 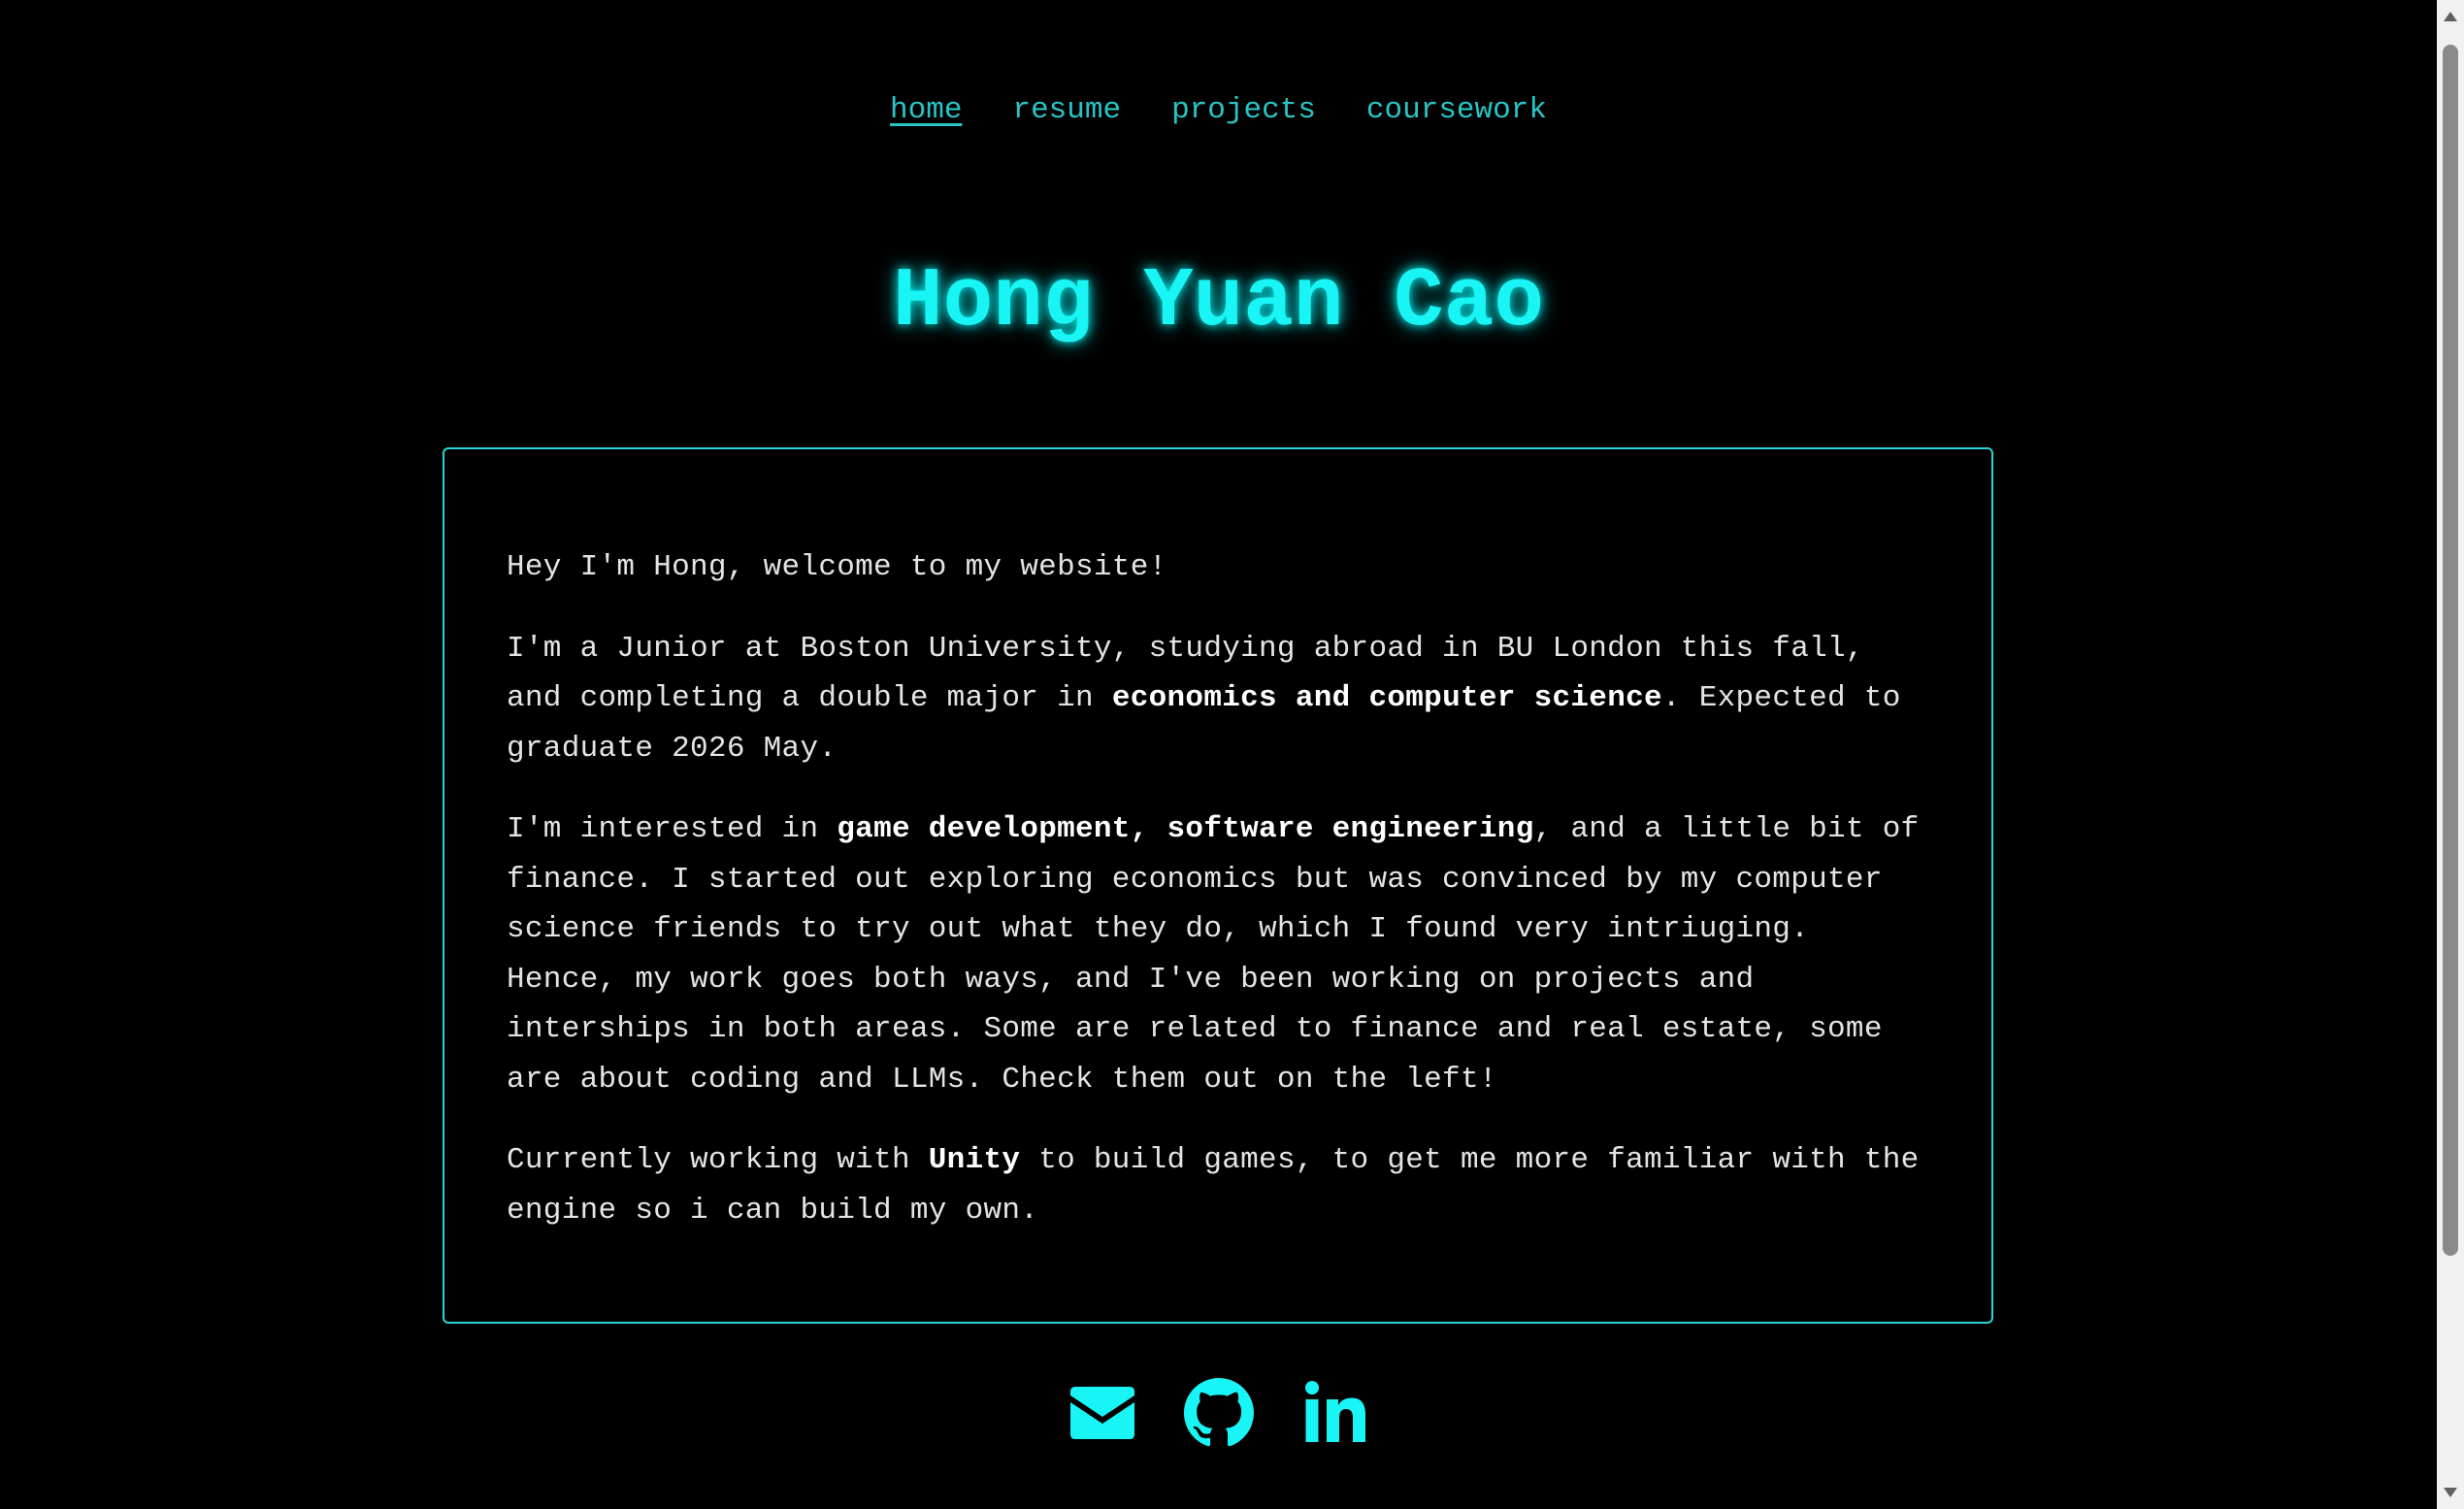 I want to click on major-highlight: economics and computer science, so click(x=1386, y=698).